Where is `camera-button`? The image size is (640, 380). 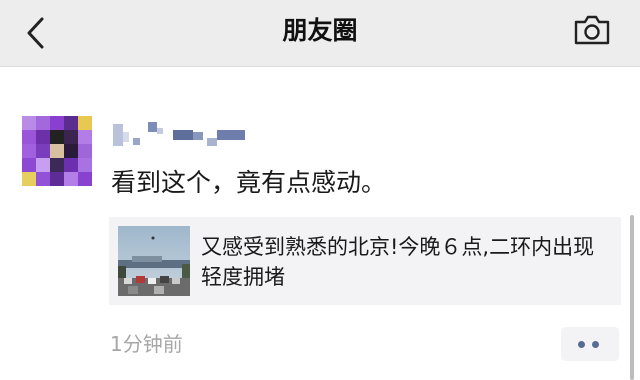 camera-button is located at coordinates (592, 30).